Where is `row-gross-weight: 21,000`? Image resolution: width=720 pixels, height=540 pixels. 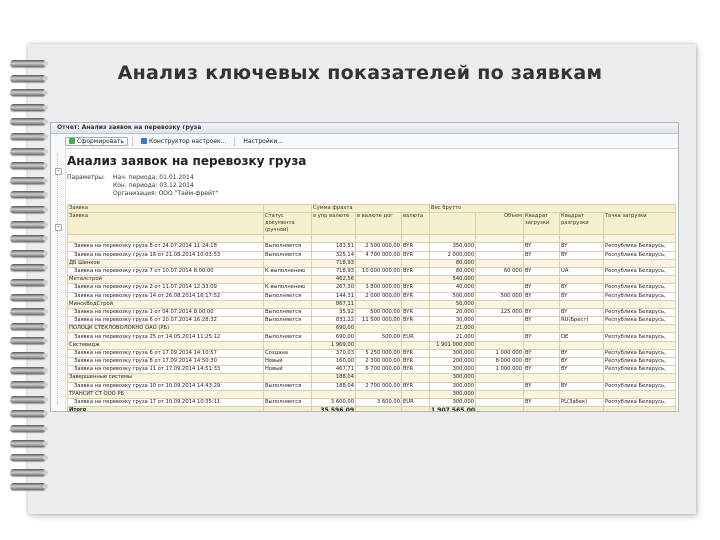
row-gross-weight: 21,000 is located at coordinates (453, 337).